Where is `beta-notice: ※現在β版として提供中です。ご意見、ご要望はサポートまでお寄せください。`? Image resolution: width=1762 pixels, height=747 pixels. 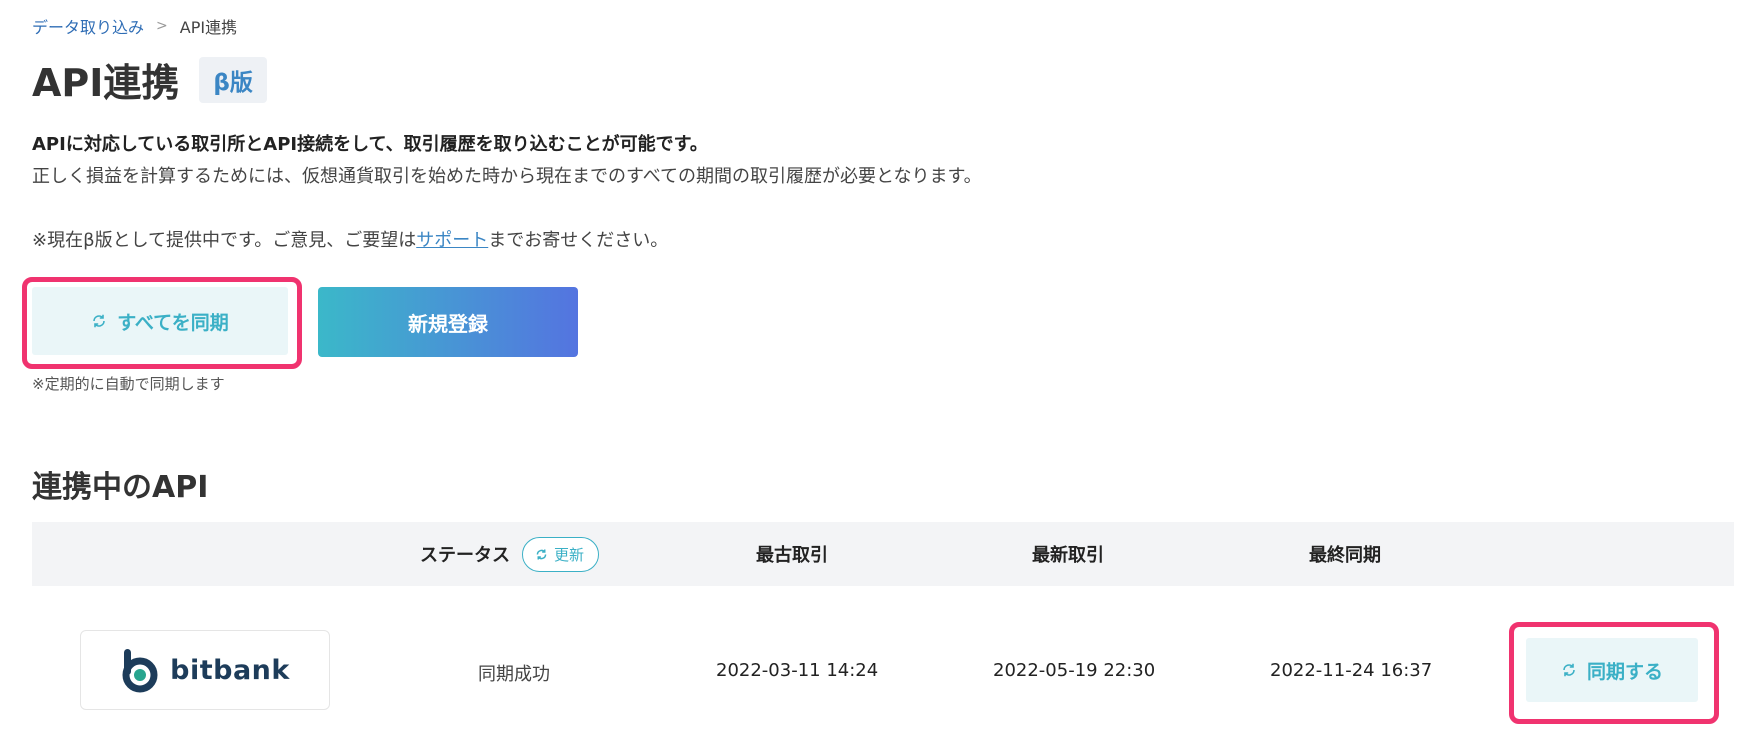 beta-notice: ※現在β版として提供中です。ご意見、ご要望はサポートまでお寄せください。 is located at coordinates (350, 239).